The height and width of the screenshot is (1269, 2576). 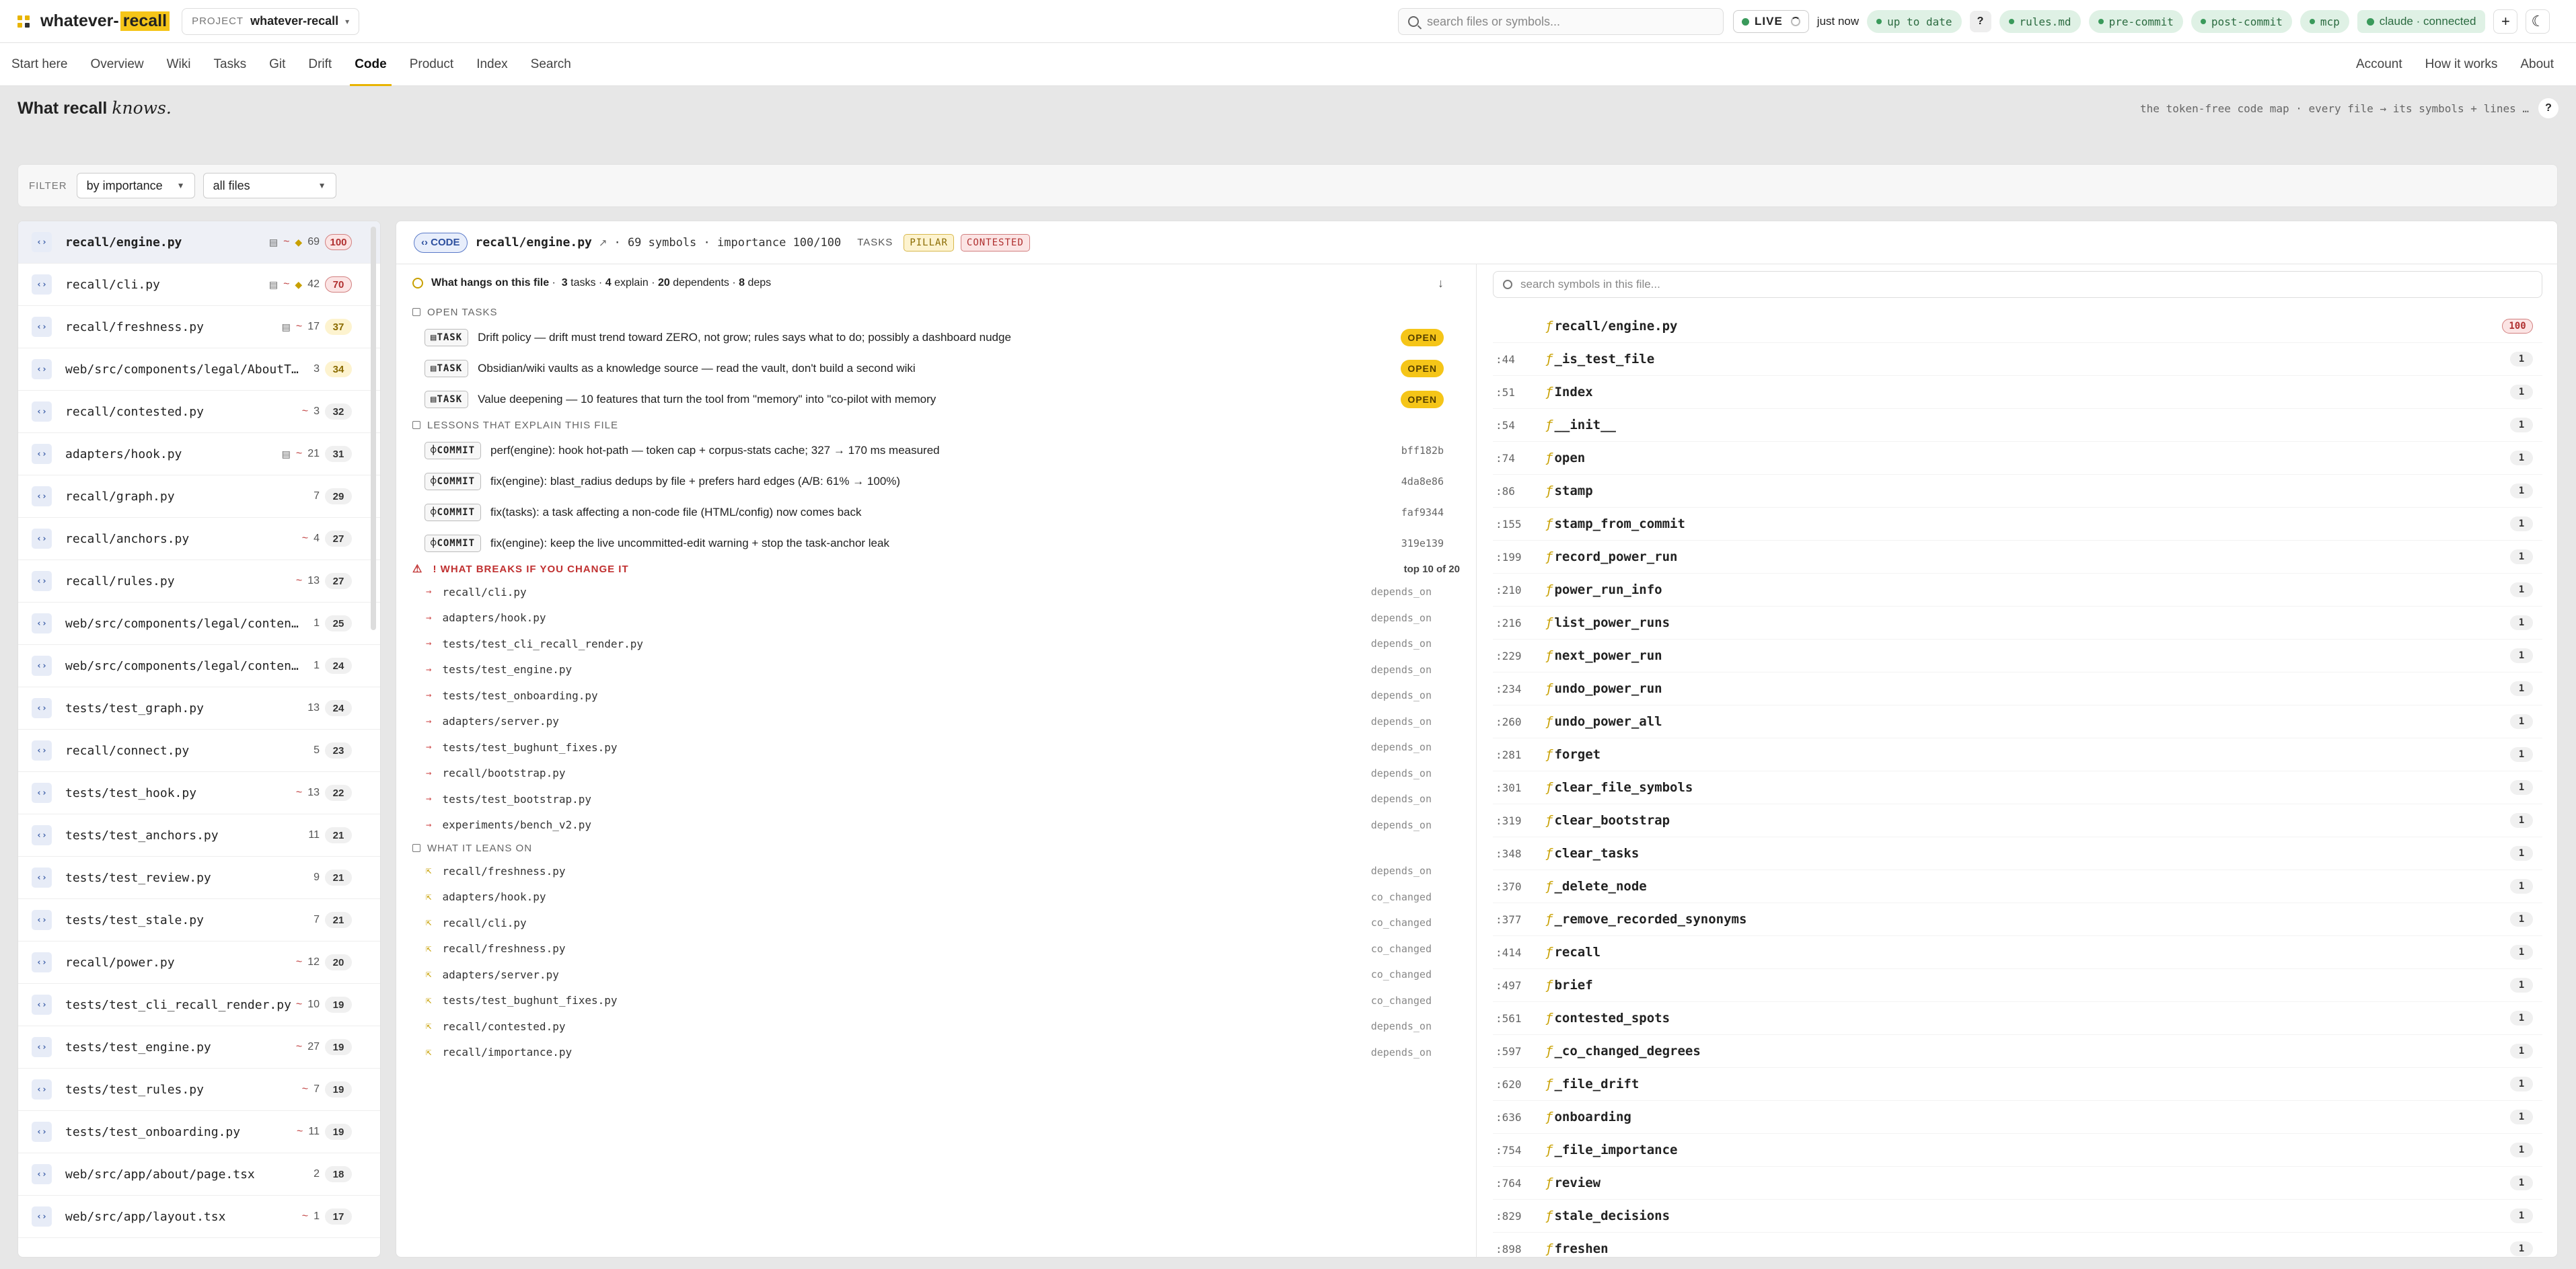 What do you see at coordinates (199, 751) in the screenshot?
I see `file-row: ‹› recall/connect.py 5 23` at bounding box center [199, 751].